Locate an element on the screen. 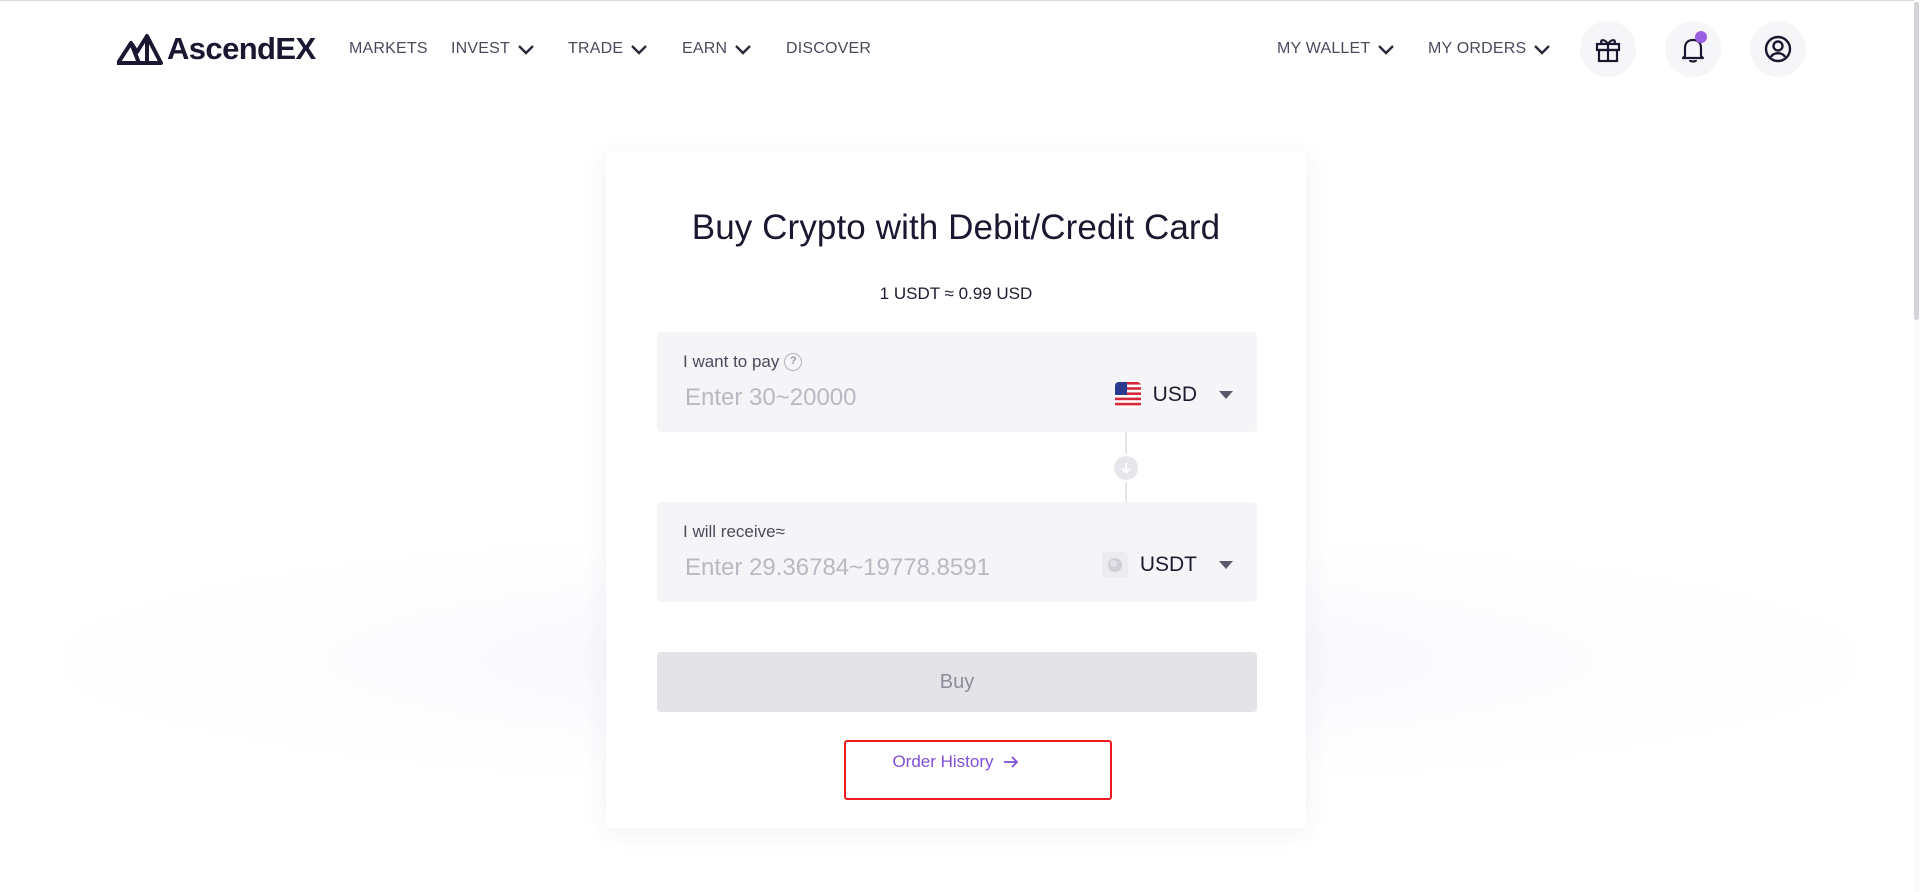 This screenshot has height=892, width=1920. ascendex-logo-icon is located at coordinates (140, 49).